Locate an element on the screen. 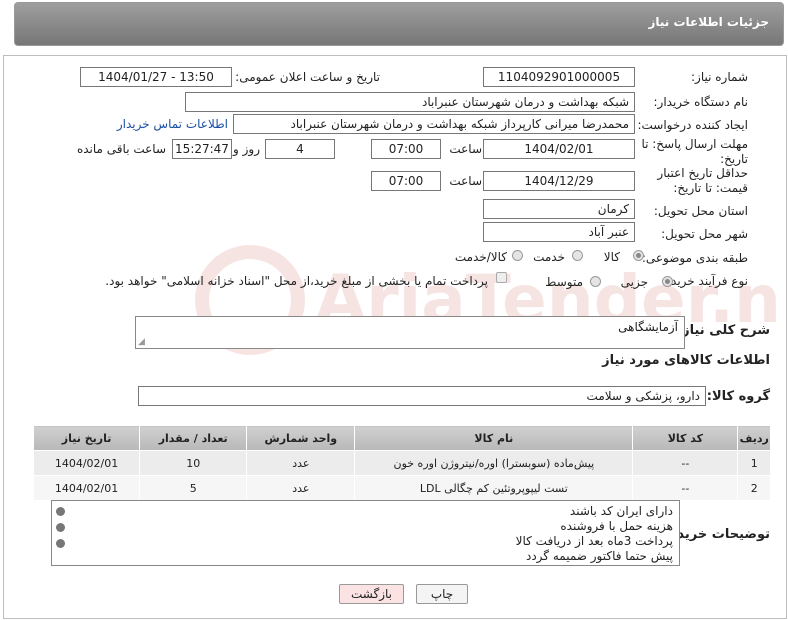  page-title: جزئیات اطلاعات نیاز is located at coordinates (708, 22).